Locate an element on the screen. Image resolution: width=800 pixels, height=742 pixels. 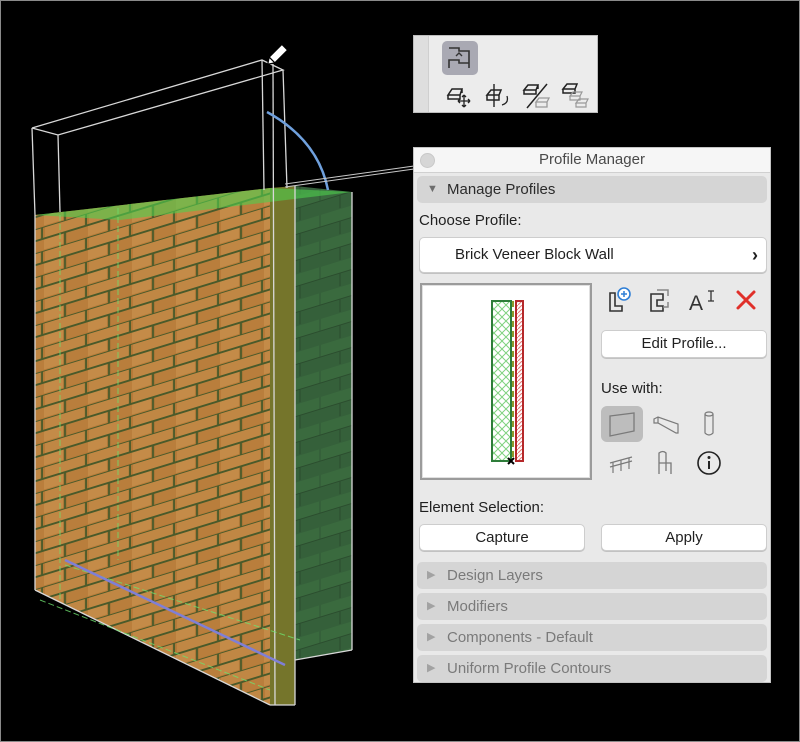
section-label: Design Layers is located at coordinates (495, 575).